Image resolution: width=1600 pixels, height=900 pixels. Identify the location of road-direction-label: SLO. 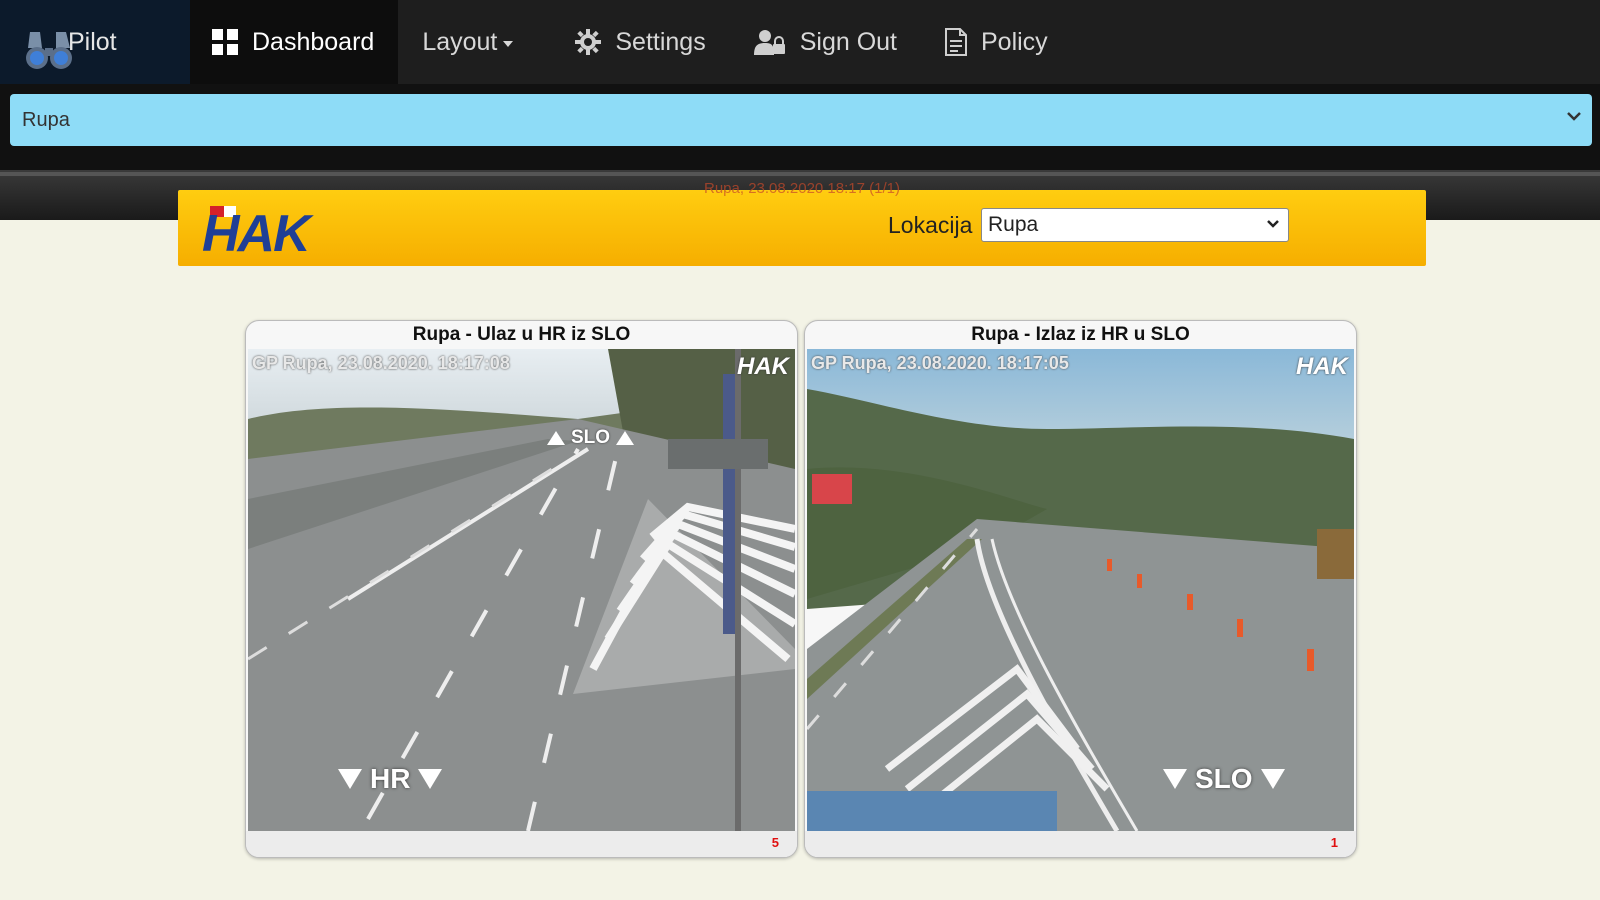
(1224, 779).